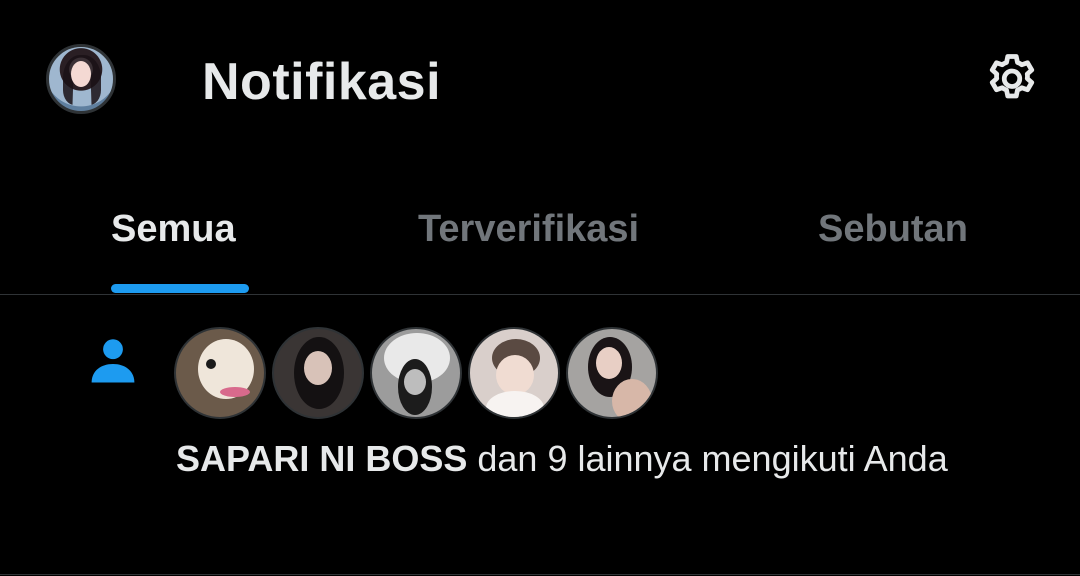 Image resolution: width=1080 pixels, height=576 pixels. I want to click on active-tab-indicator, so click(180, 288).